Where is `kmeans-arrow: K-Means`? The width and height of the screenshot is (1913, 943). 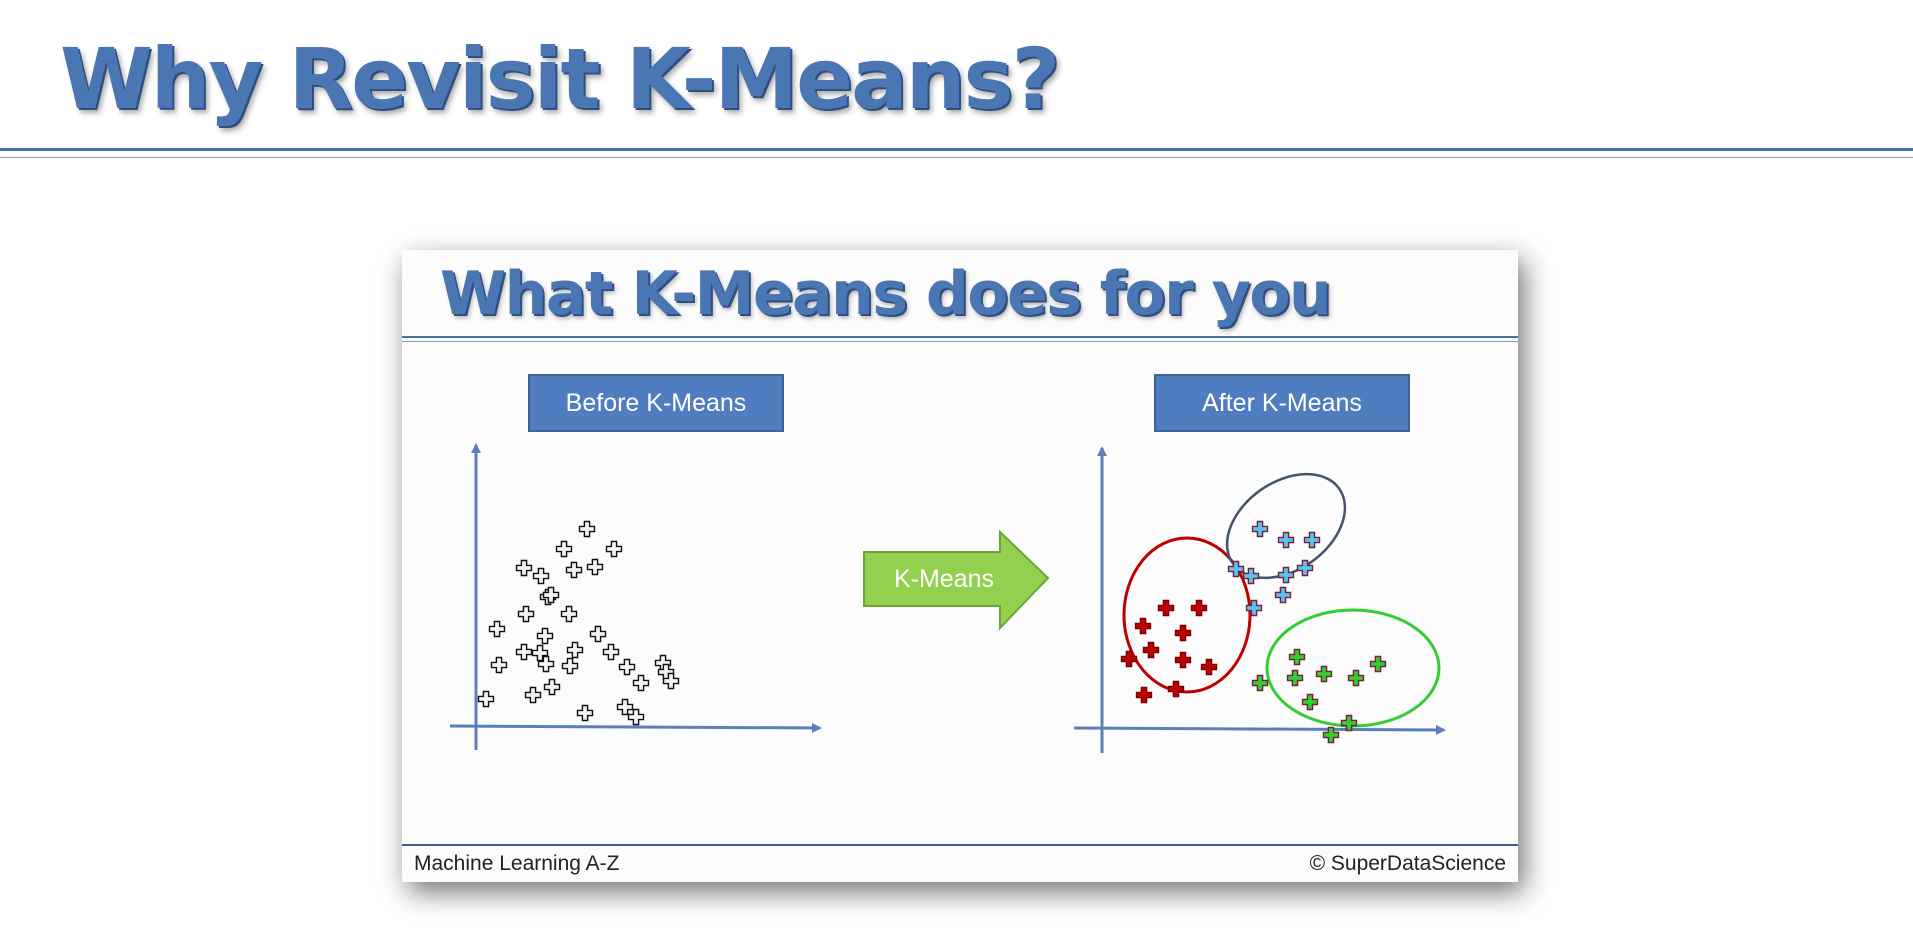
kmeans-arrow: K-Means is located at coordinates (956, 580).